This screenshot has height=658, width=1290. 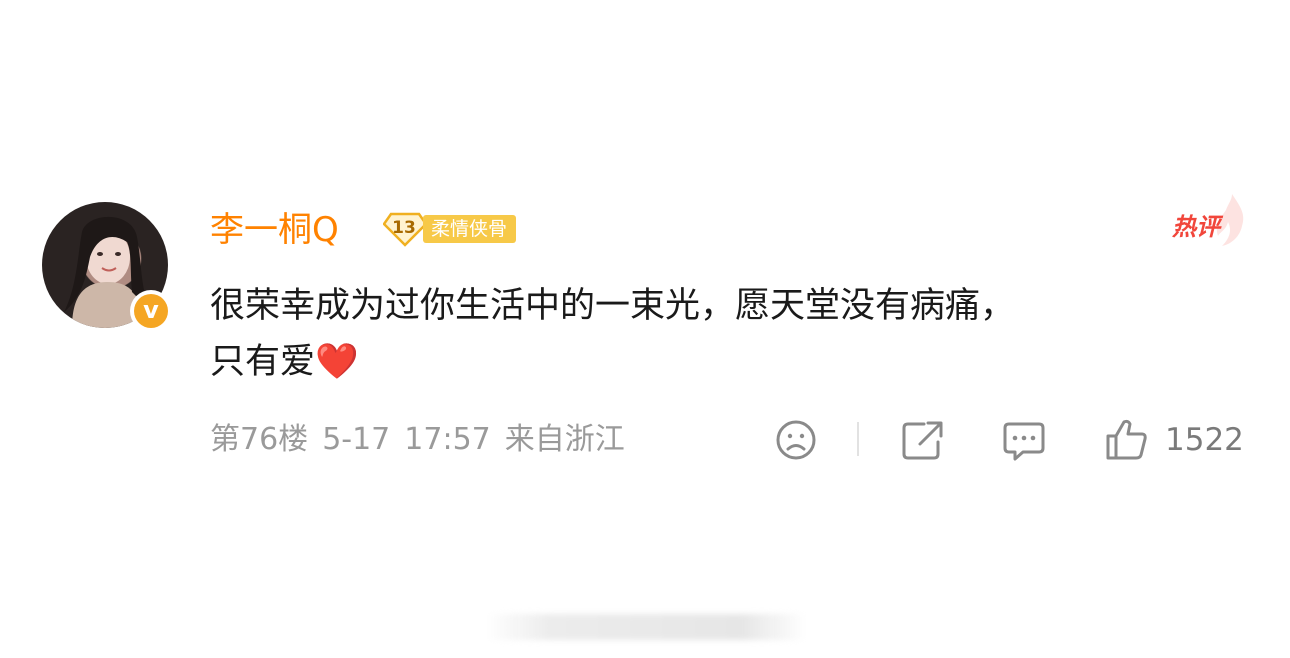 What do you see at coordinates (922, 440) in the screenshot?
I see `share-icon` at bounding box center [922, 440].